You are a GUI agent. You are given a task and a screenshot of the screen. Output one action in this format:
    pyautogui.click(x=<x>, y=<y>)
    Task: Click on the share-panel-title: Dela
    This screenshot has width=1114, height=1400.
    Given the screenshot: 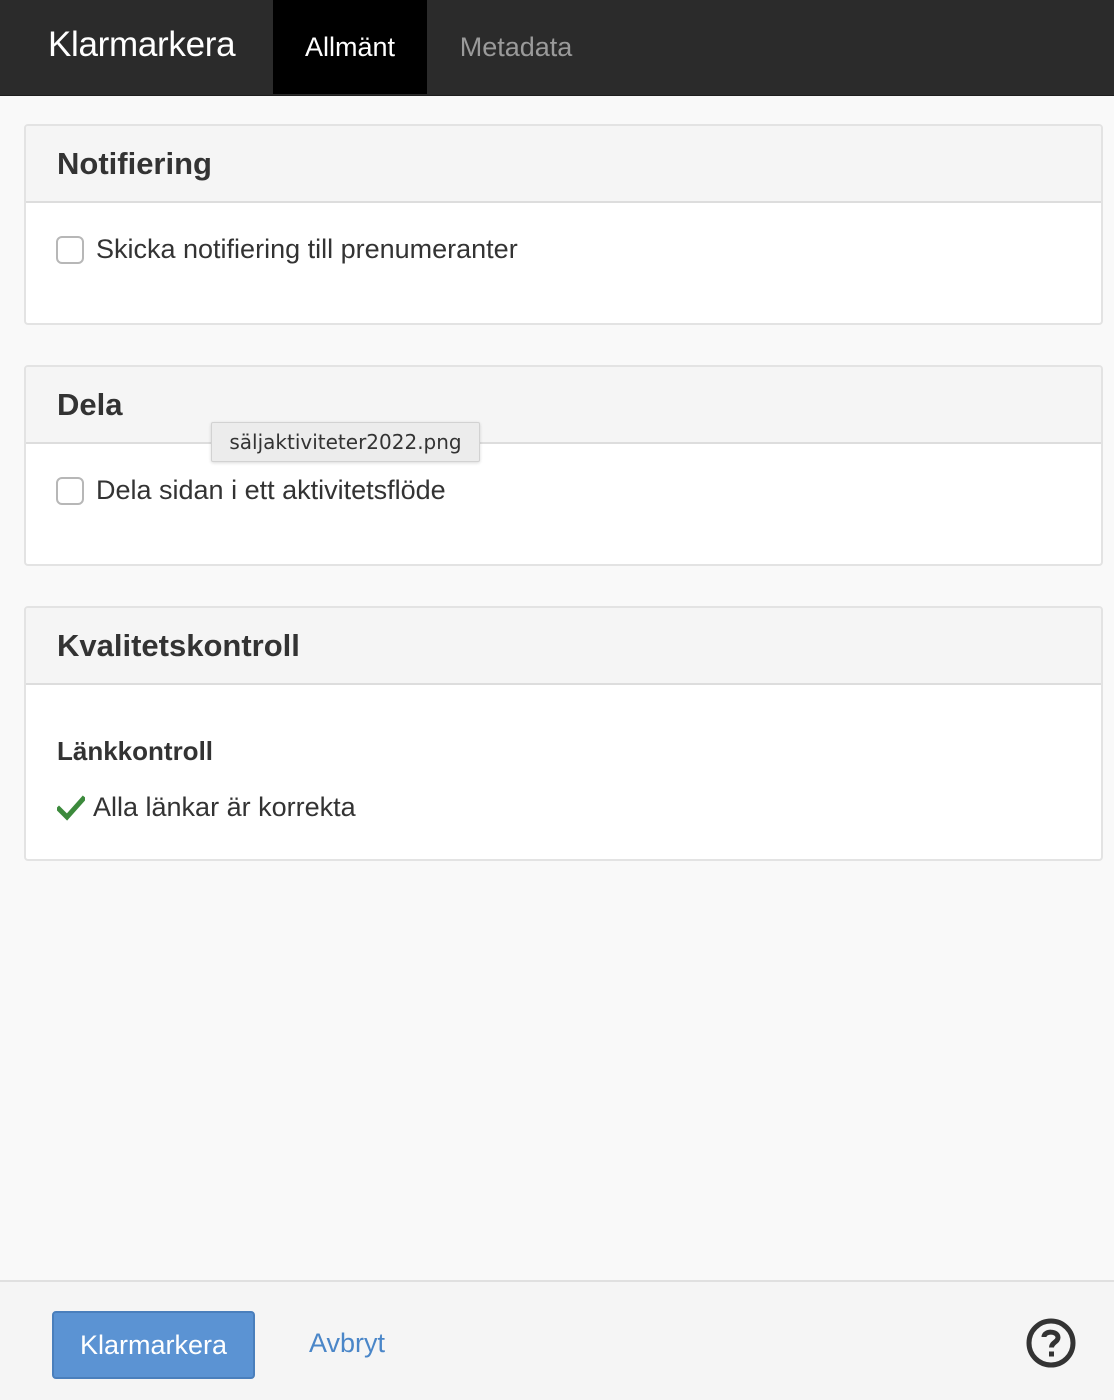 What is the action you would take?
    pyautogui.click(x=90, y=404)
    